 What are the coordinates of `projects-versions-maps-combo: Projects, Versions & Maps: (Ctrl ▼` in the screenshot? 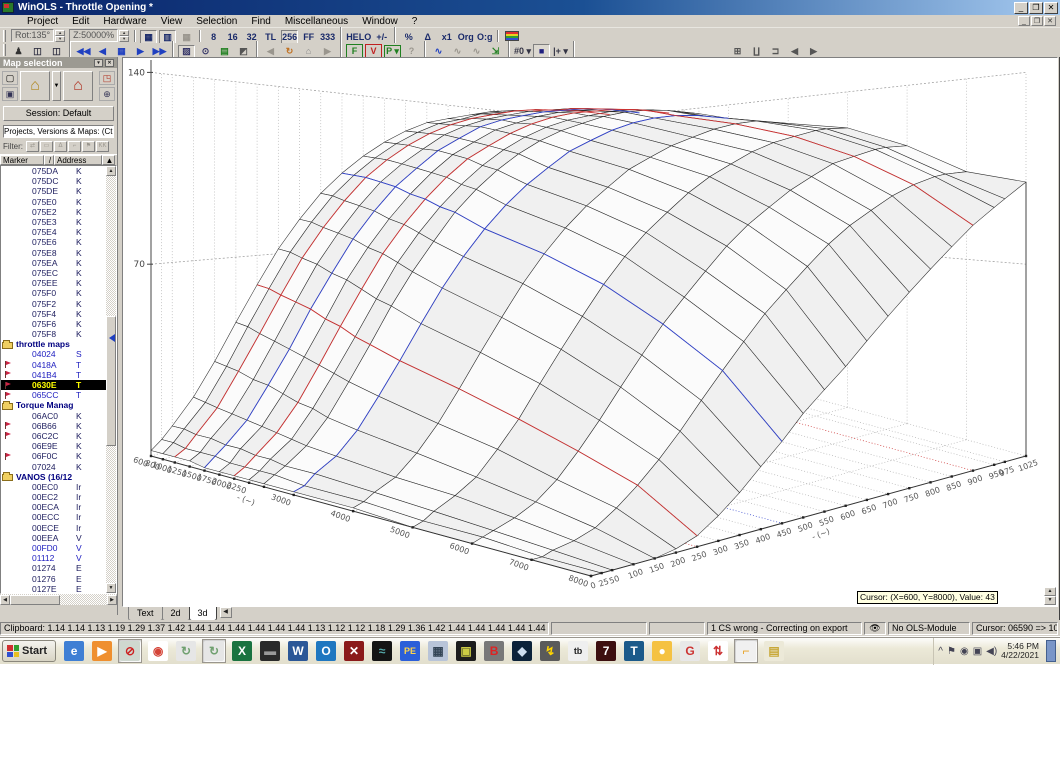 It's located at (58, 131).